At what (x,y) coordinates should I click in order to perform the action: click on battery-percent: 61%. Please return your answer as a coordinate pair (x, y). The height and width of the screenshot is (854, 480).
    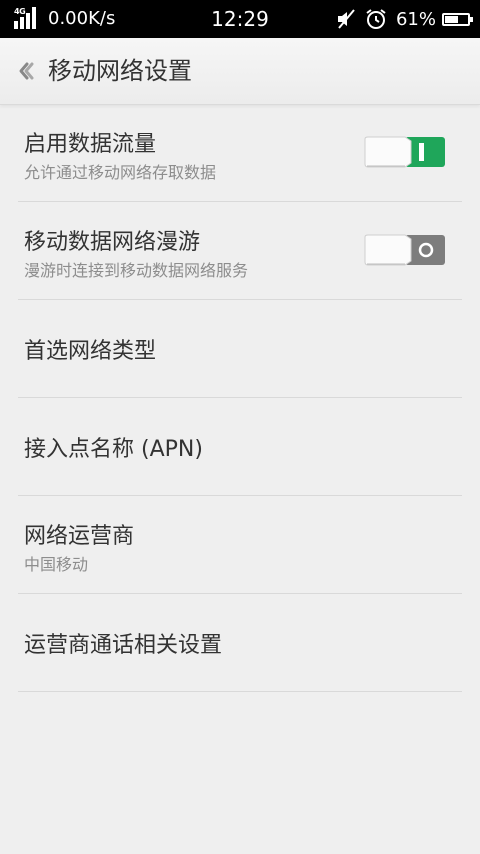
    Looking at the image, I should click on (415, 19).